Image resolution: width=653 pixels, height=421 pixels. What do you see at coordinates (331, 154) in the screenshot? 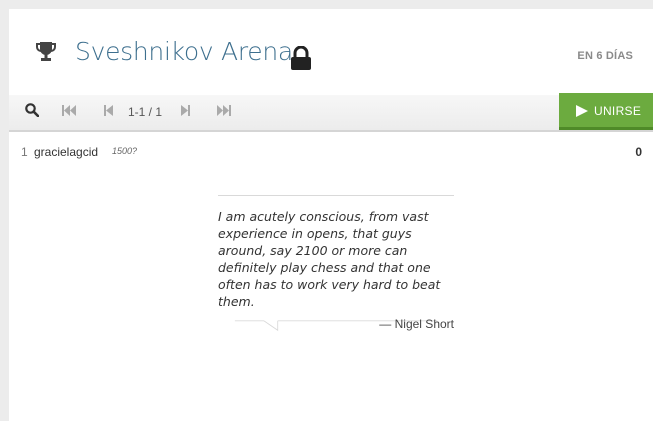
I see `table-row: 1 gracielagcid 1500? 0` at bounding box center [331, 154].